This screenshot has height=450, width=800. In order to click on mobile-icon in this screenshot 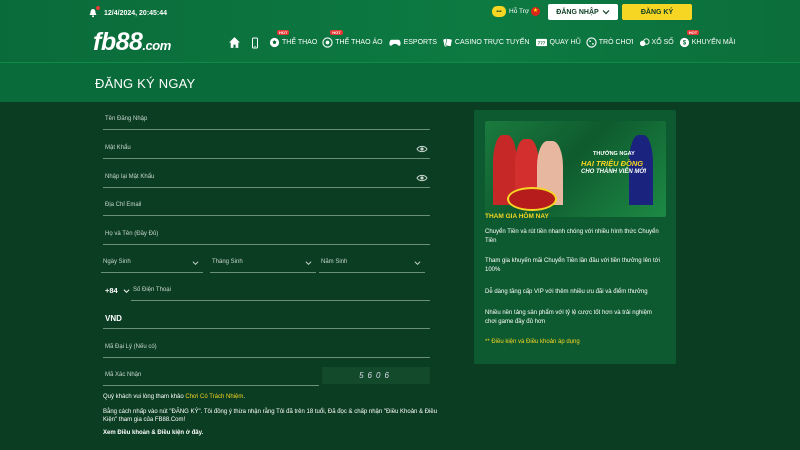, I will do `click(256, 43)`.